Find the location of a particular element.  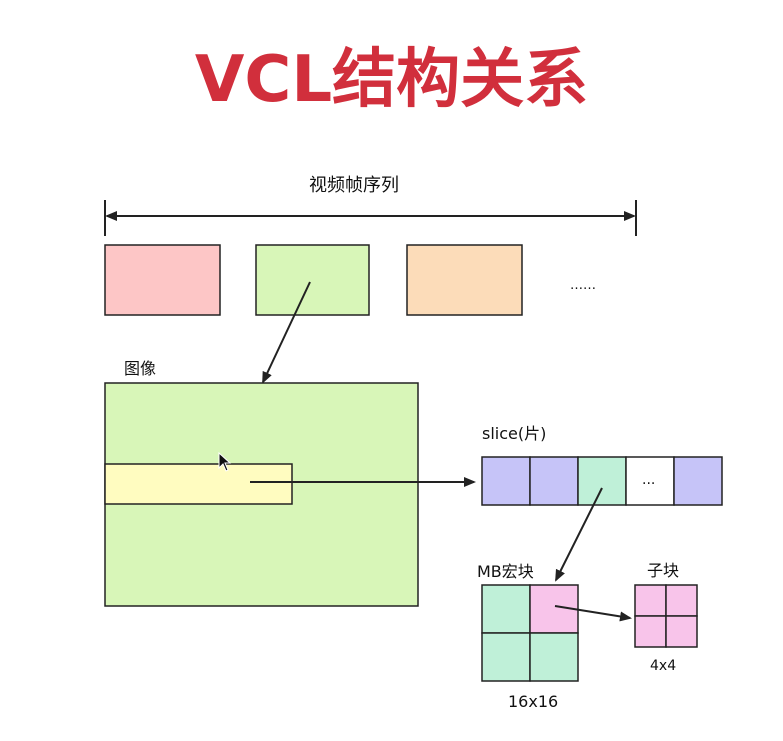

mb-cell-br is located at coordinates (554, 657).